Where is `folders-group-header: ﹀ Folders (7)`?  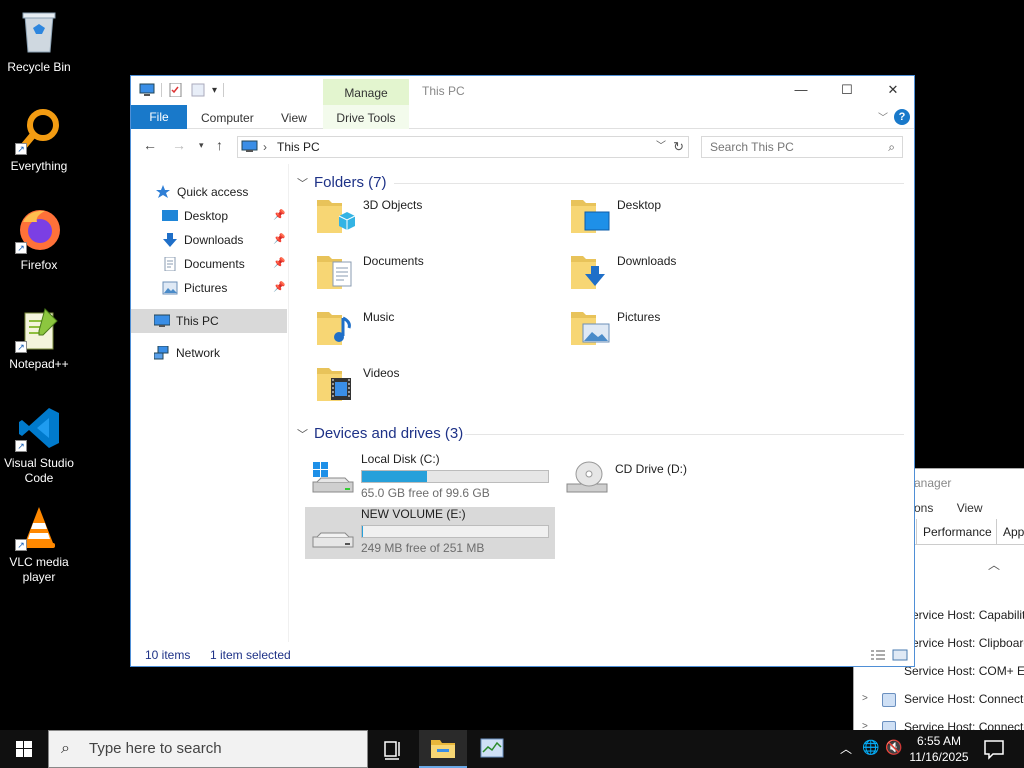
folders-group-header: ﹀ Folders (7) is located at coordinates (342, 183).